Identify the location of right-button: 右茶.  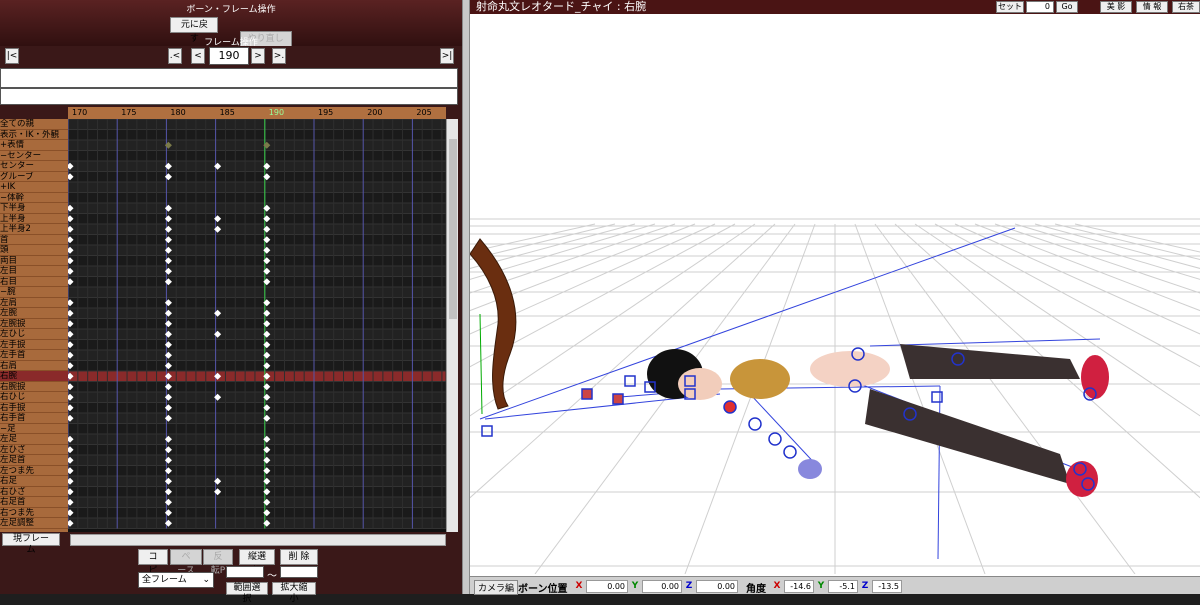
(1186, 7).